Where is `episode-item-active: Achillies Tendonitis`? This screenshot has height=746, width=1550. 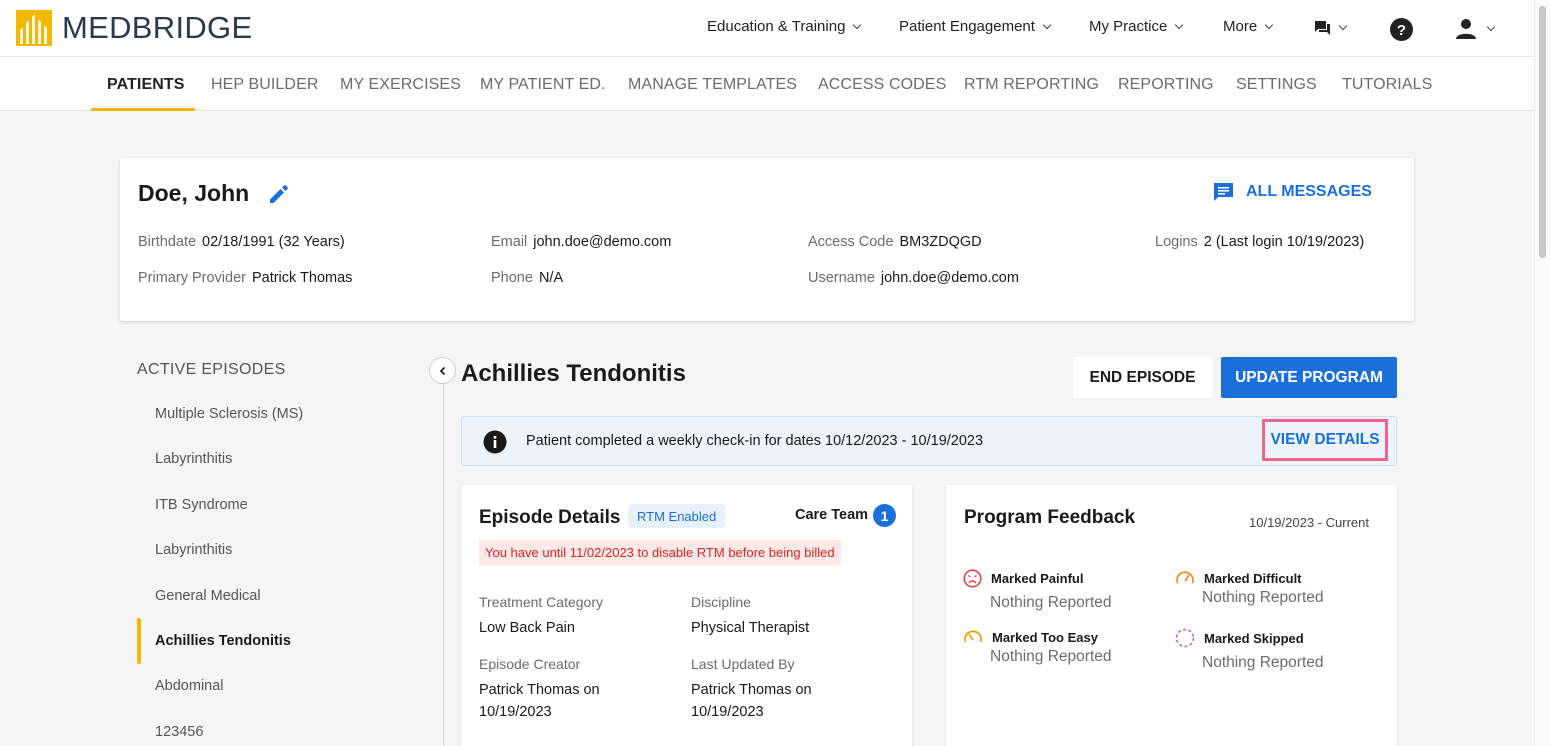
episode-item-active: Achillies Tendonitis is located at coordinates (223, 641).